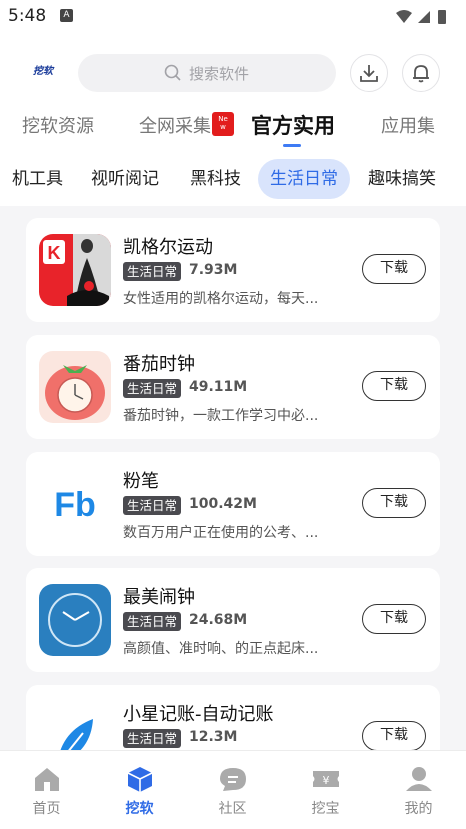 The width and height of the screenshot is (466, 829). Describe the element at coordinates (43, 71) in the screenshot. I see `app-logo: 挖软` at that location.